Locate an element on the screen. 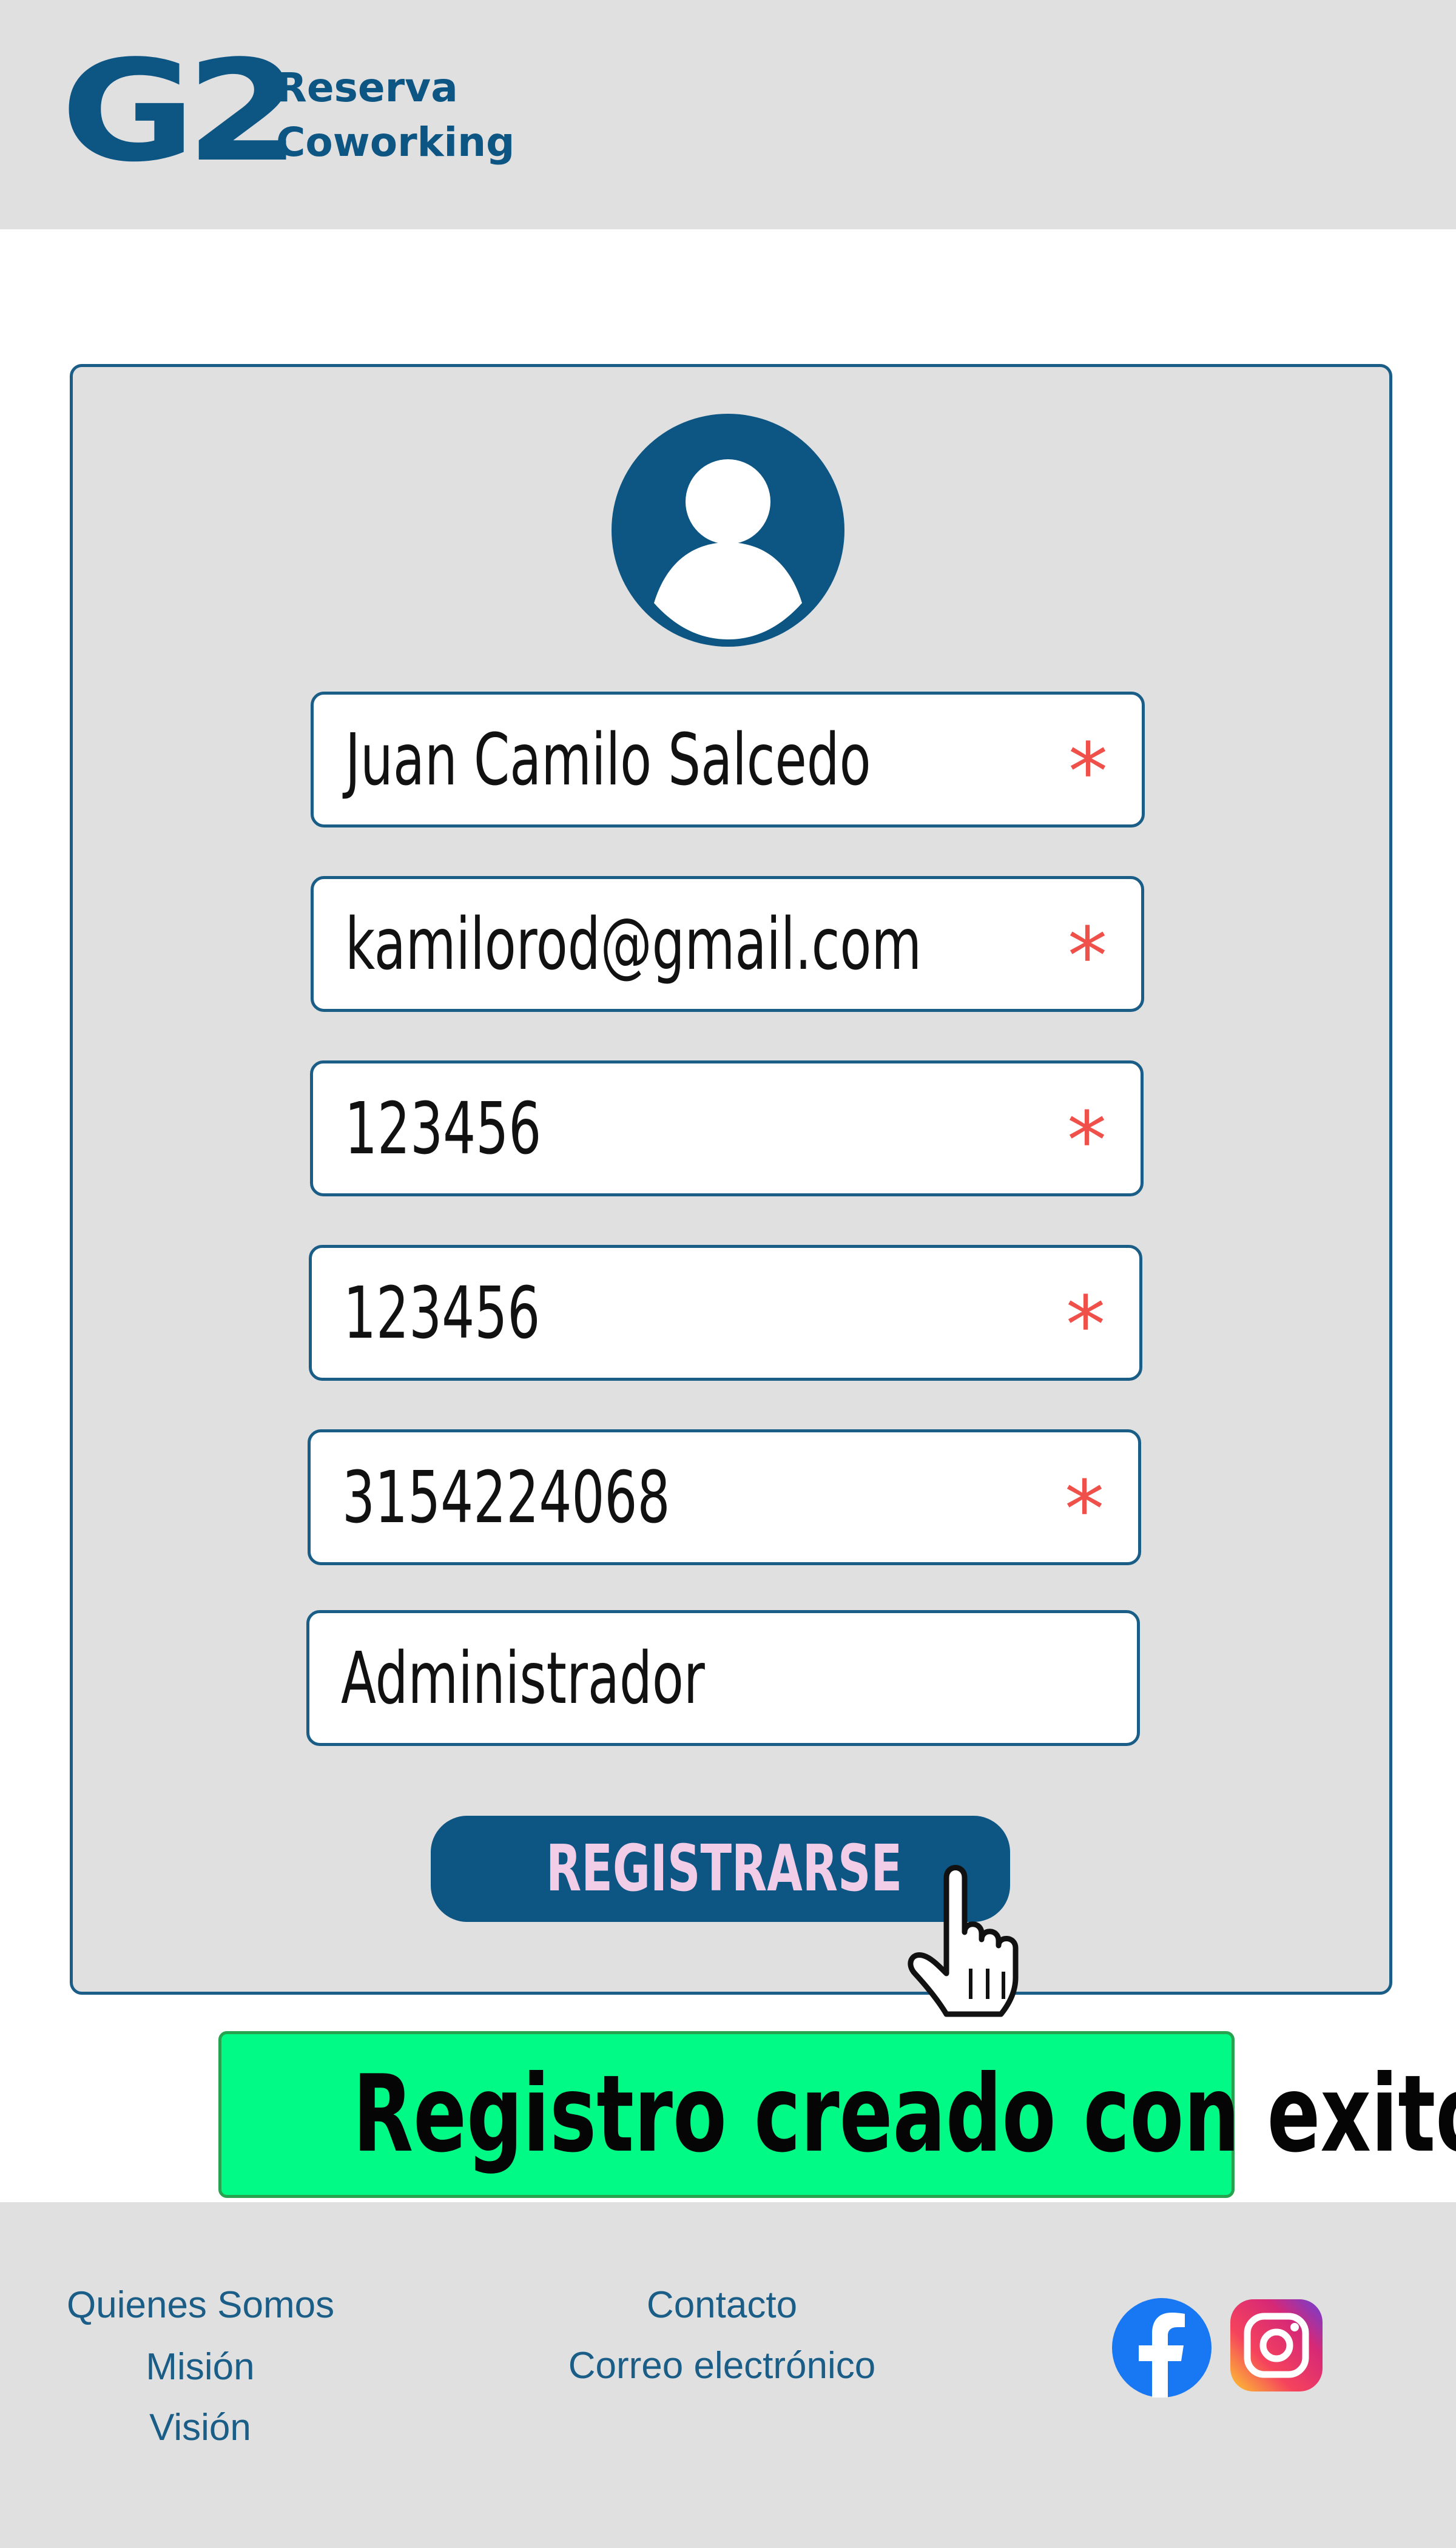  success-message: Registro creado con exito is located at coordinates (904, 2114).